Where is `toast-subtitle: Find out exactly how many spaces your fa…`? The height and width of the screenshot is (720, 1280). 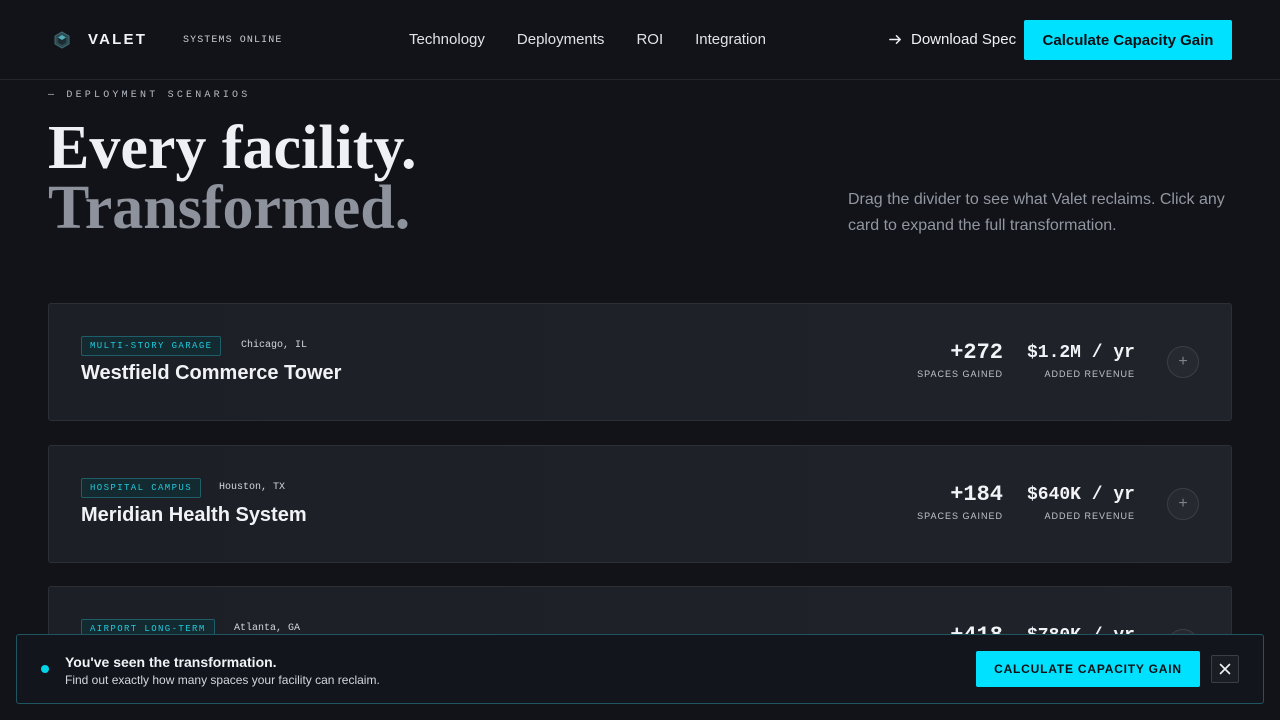 toast-subtitle: Find out exactly how many spaces your fa… is located at coordinates (222, 680).